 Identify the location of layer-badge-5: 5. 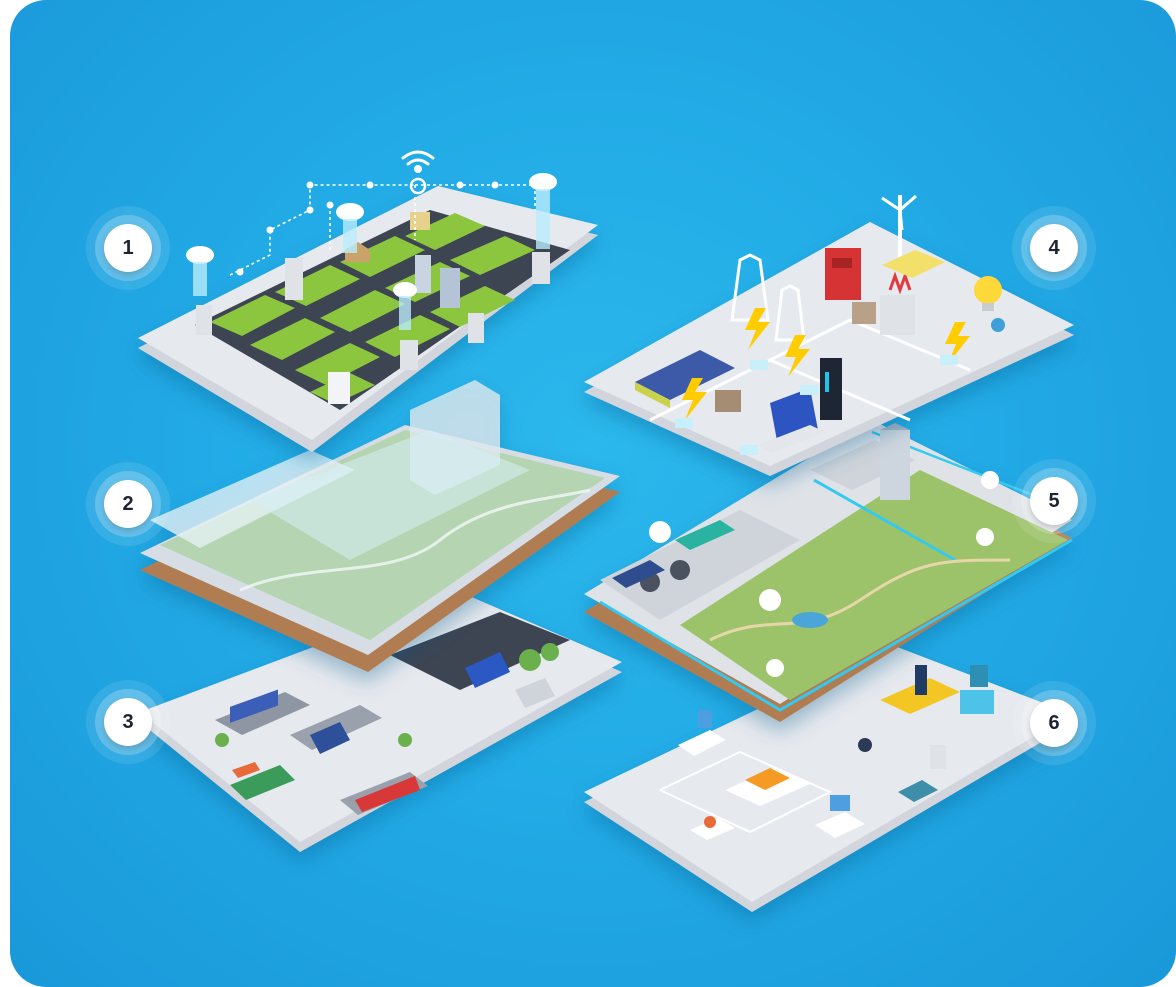
(1054, 501).